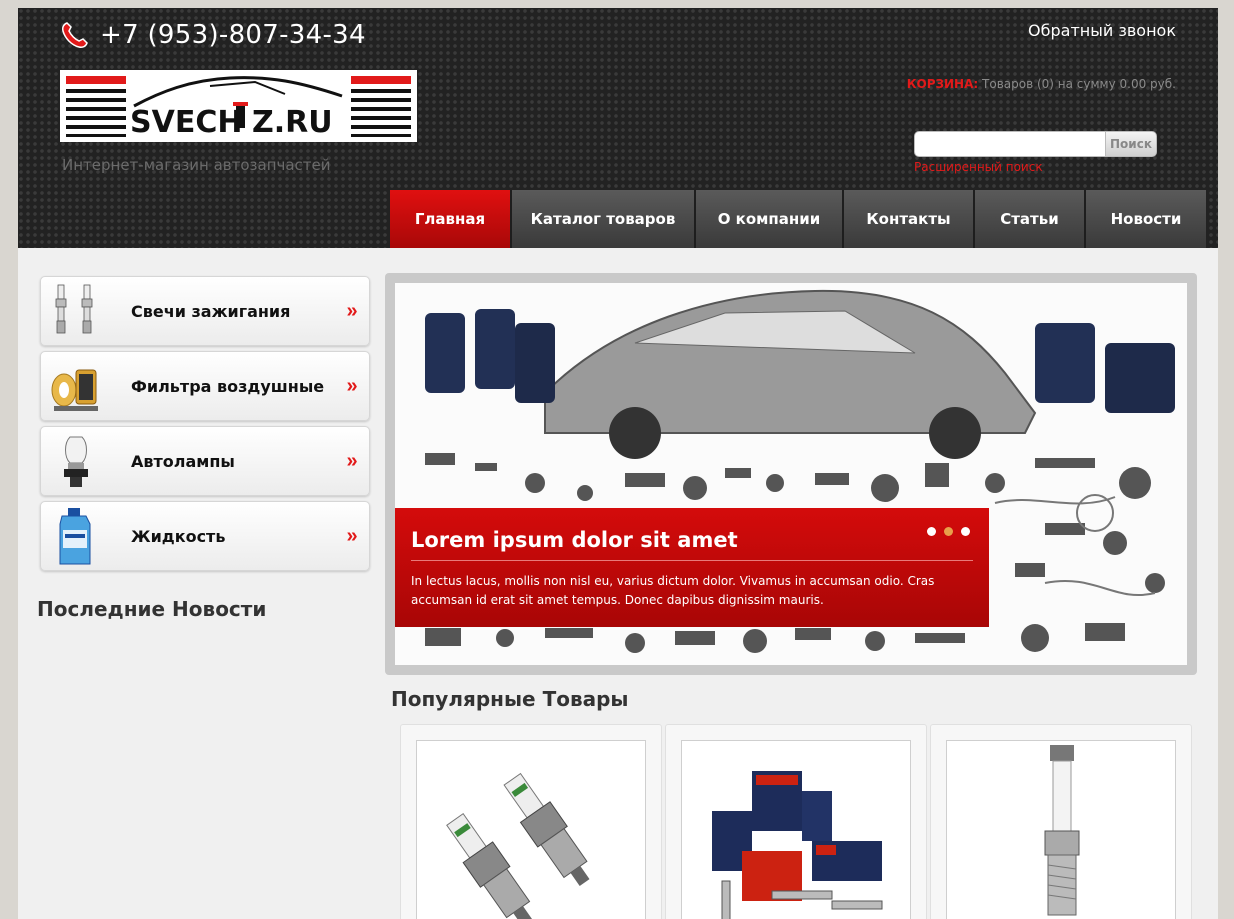  Describe the element at coordinates (76, 311) in the screenshot. I see `spark-plug-icon` at that location.